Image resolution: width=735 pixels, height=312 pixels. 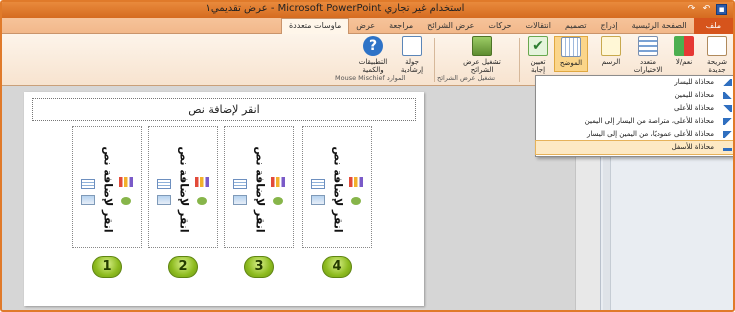 I want to click on align-top-rtl-icon, so click(x=727, y=134).